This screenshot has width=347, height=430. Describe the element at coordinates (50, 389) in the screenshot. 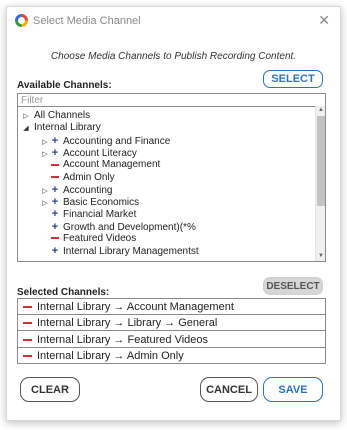

I see `clear-button: CLEAR` at that location.